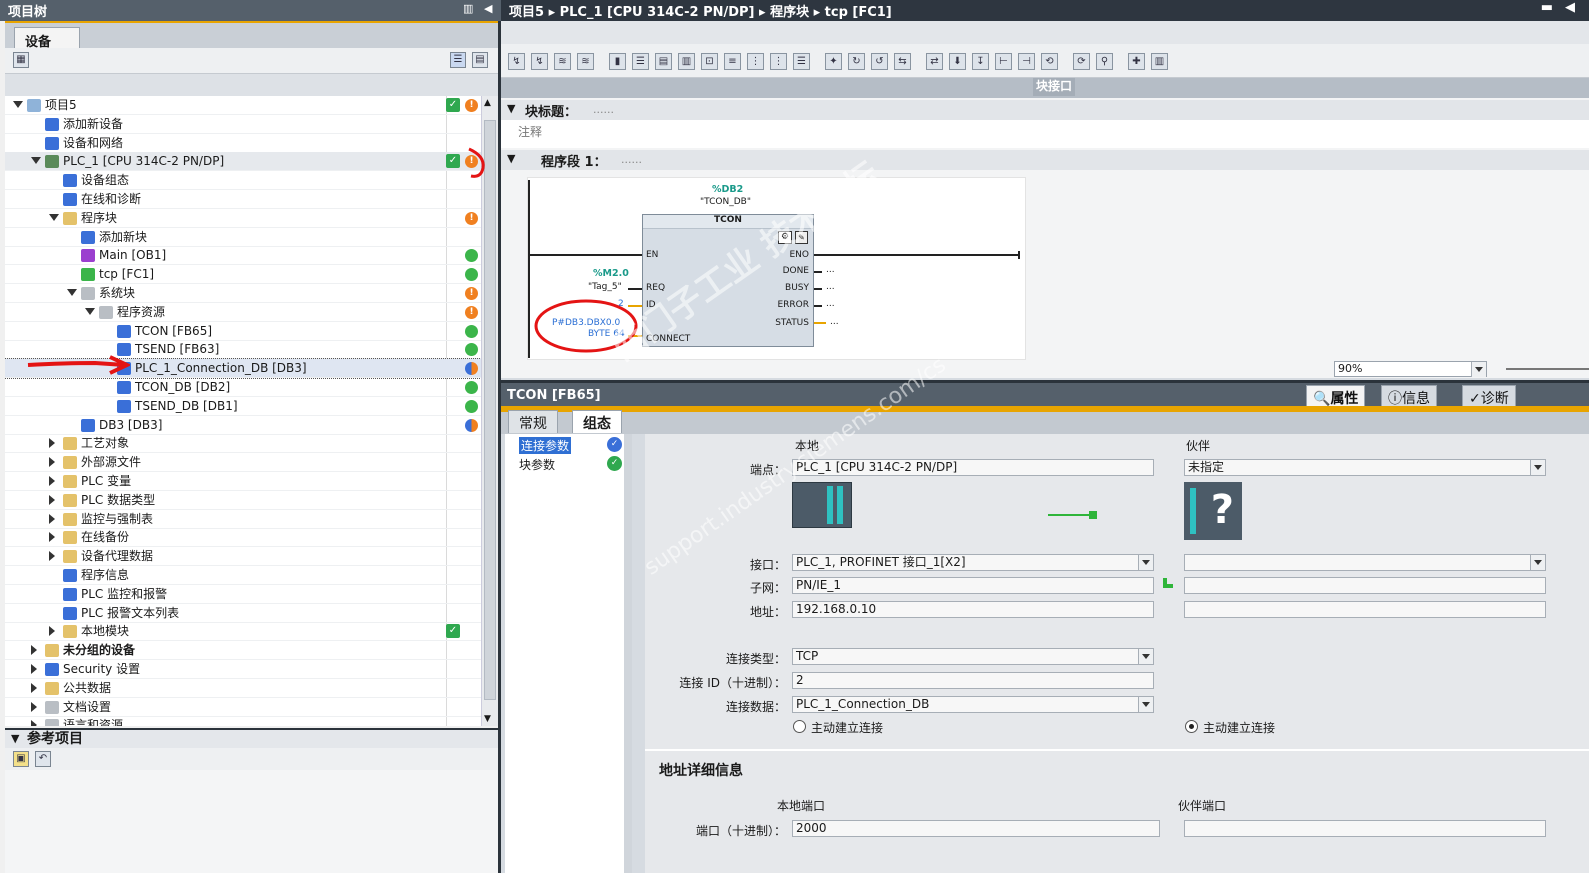 Image resolution: width=1589 pixels, height=873 pixels. I want to click on tree-item: 语言和资源, so click(243, 721).